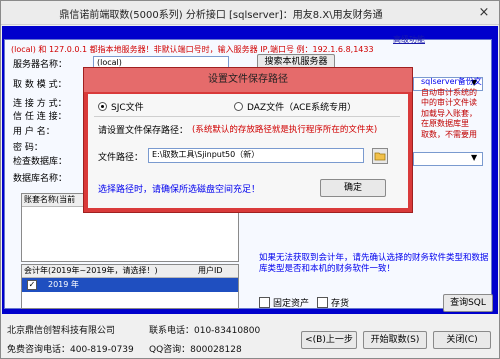  Describe the element at coordinates (409, 39) in the screenshot. I see `advanced-link: 高级功能` at that location.